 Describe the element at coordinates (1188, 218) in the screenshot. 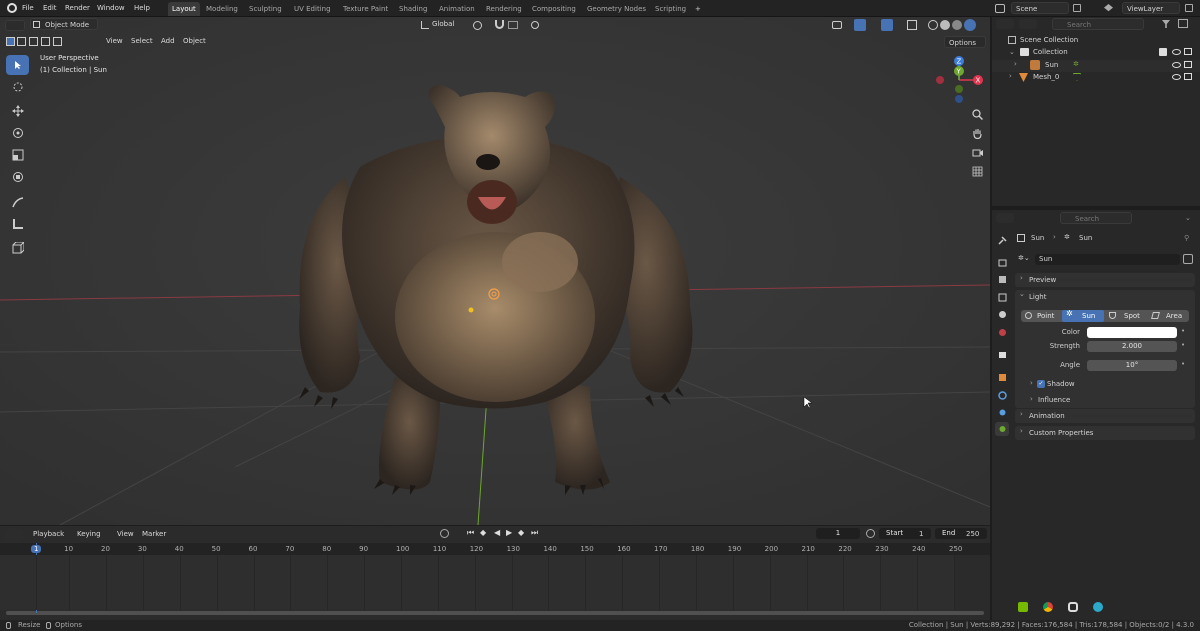

I see `properties-options-icon: ⌄` at that location.